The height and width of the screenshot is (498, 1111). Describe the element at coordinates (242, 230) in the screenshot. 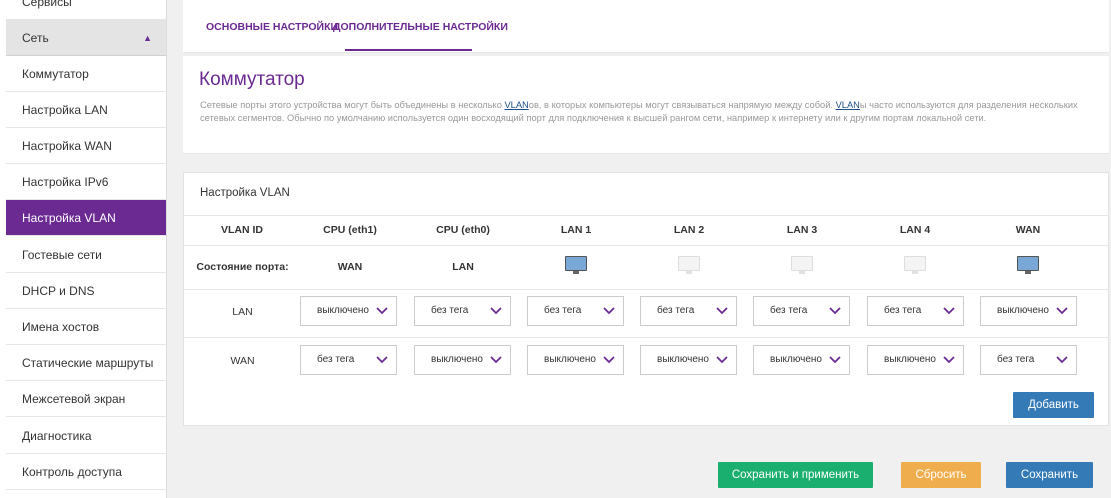

I see `column-header-vlan-id: VLAN ID` at that location.